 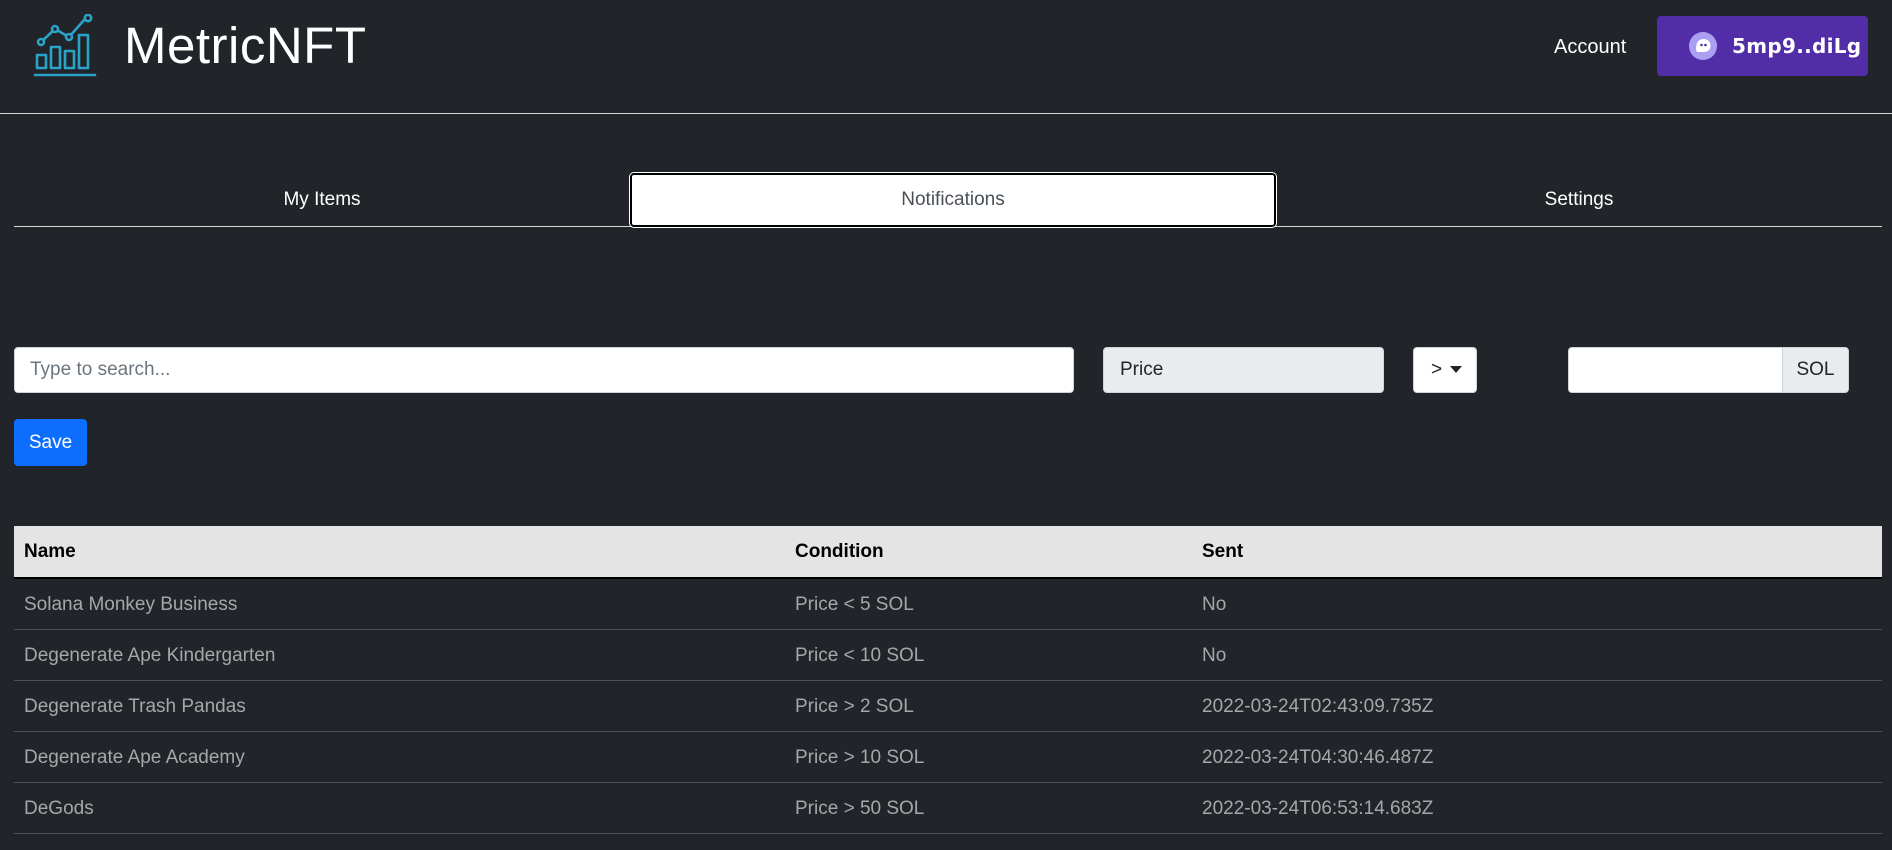 What do you see at coordinates (1815, 370) in the screenshot?
I see `unit-label: SOL` at bounding box center [1815, 370].